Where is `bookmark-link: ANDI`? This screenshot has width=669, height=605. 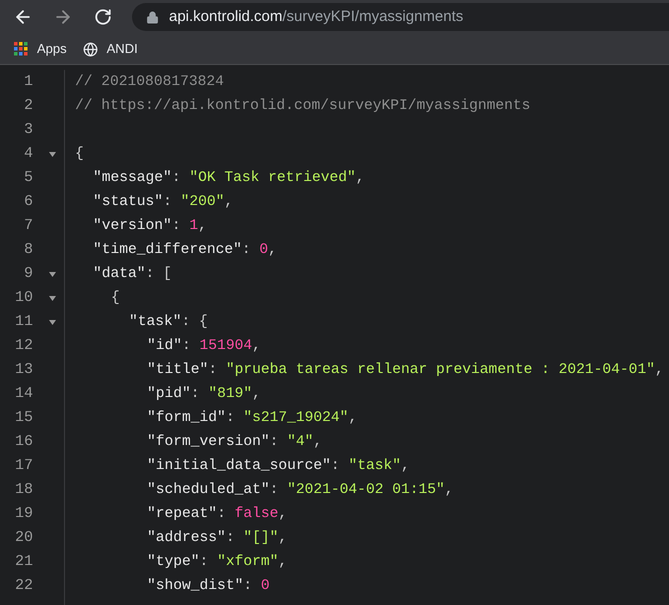
bookmark-link: ANDI is located at coordinates (110, 49).